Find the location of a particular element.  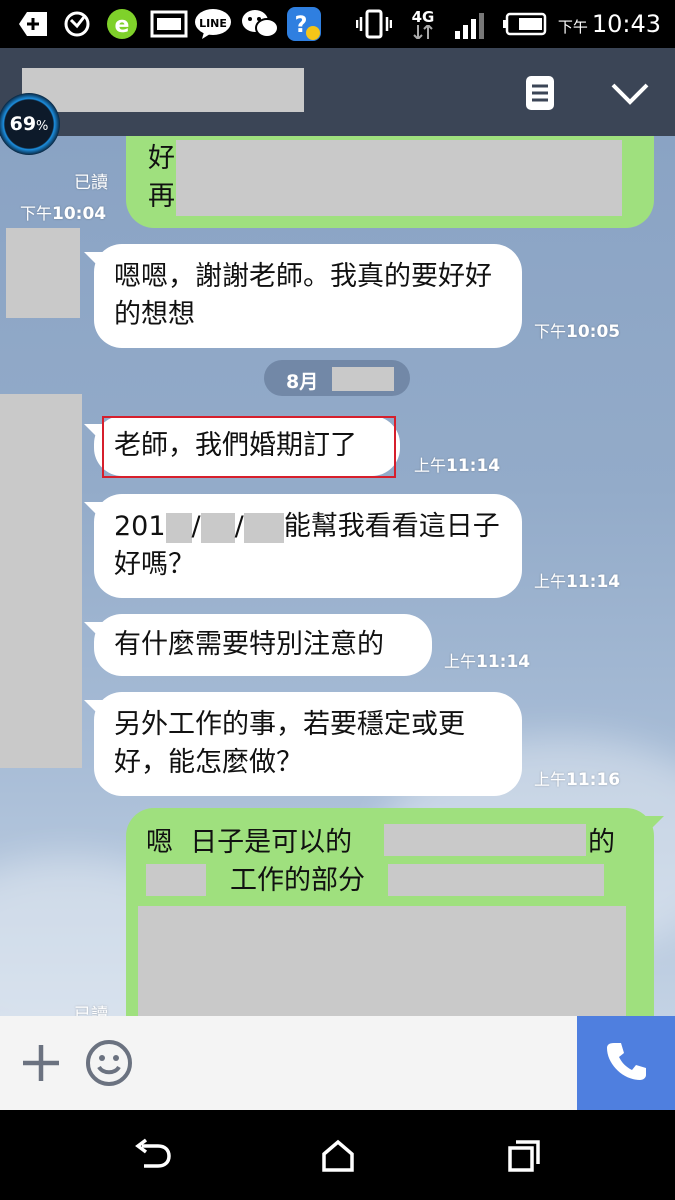

battery-overlay: 69% is located at coordinates (30, 124).